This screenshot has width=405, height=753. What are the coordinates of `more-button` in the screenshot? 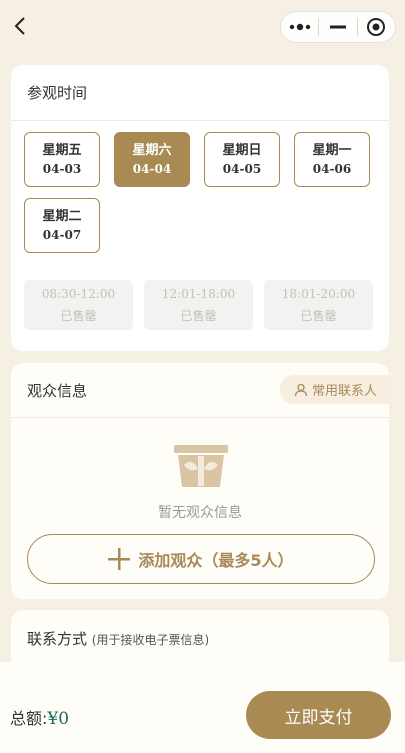 It's located at (299, 27).